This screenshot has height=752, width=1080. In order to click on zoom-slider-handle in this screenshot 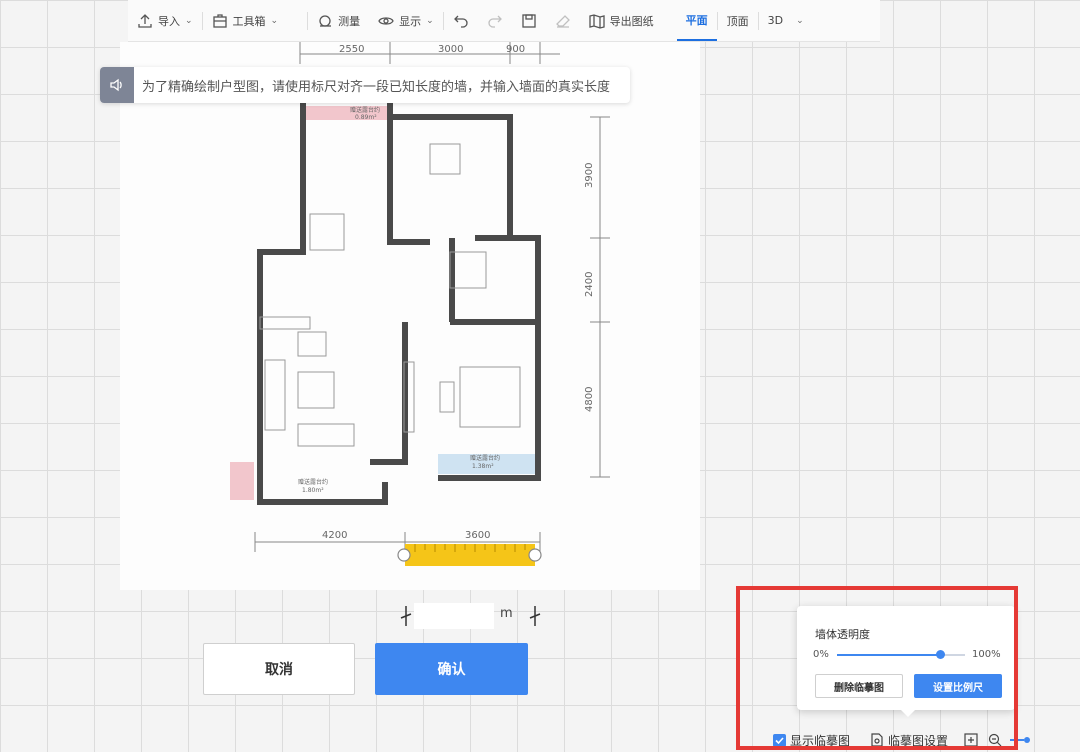, I will do `click(1027, 740)`.